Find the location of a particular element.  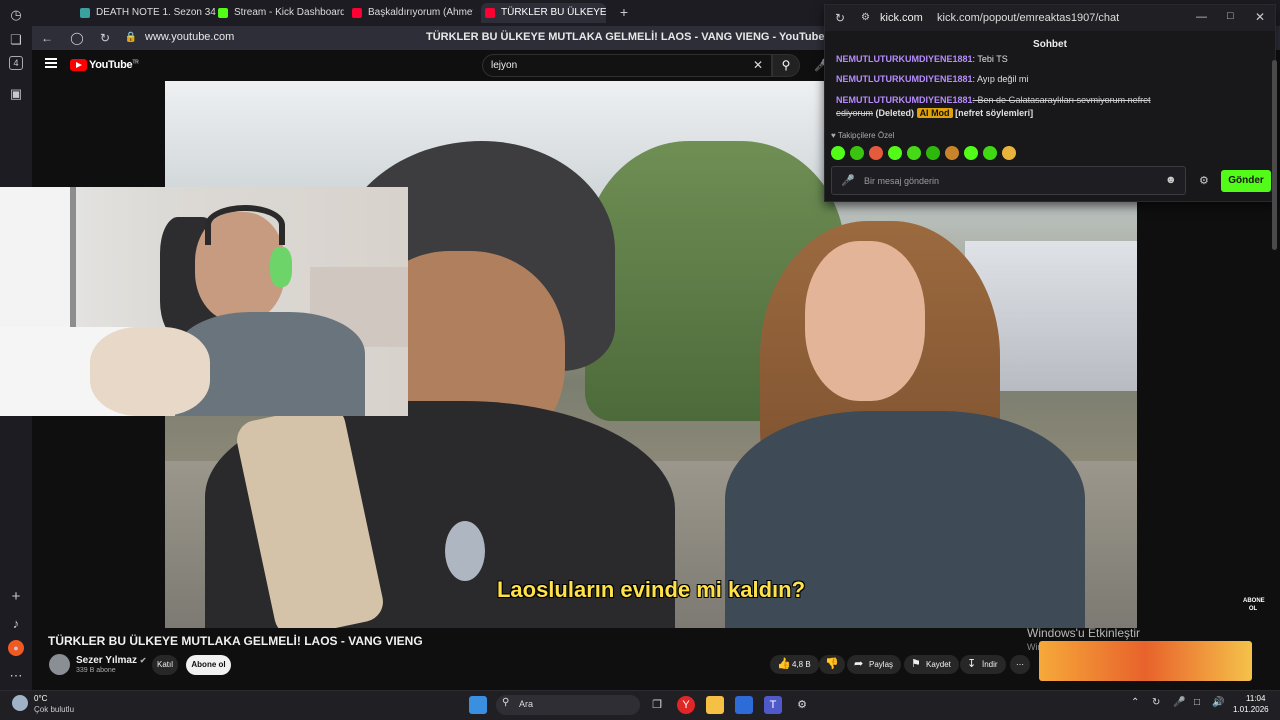

thumbs-down-icon: 👎 is located at coordinates (832, 664).